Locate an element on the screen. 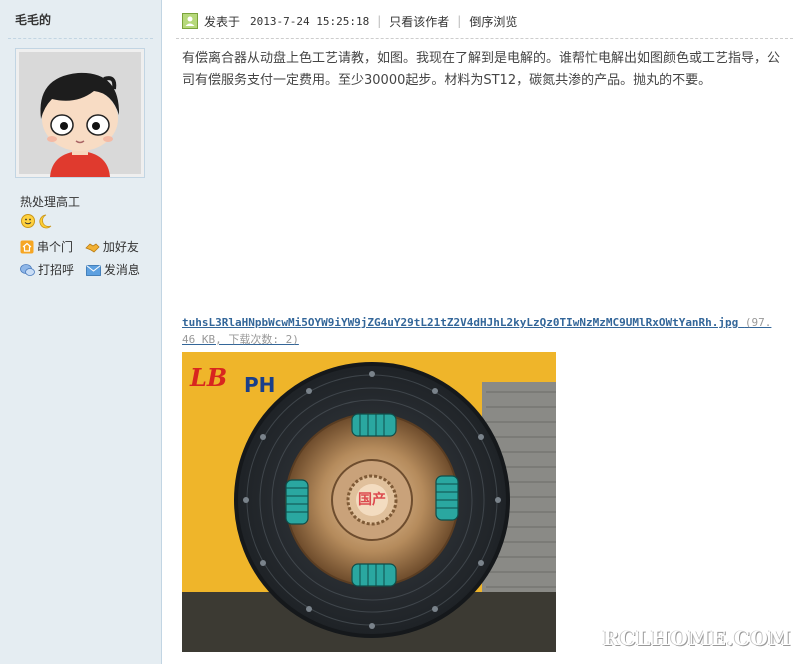 The image size is (801, 664). sidebar-links-row1: 串个门 加好友 is located at coordinates (83, 247).